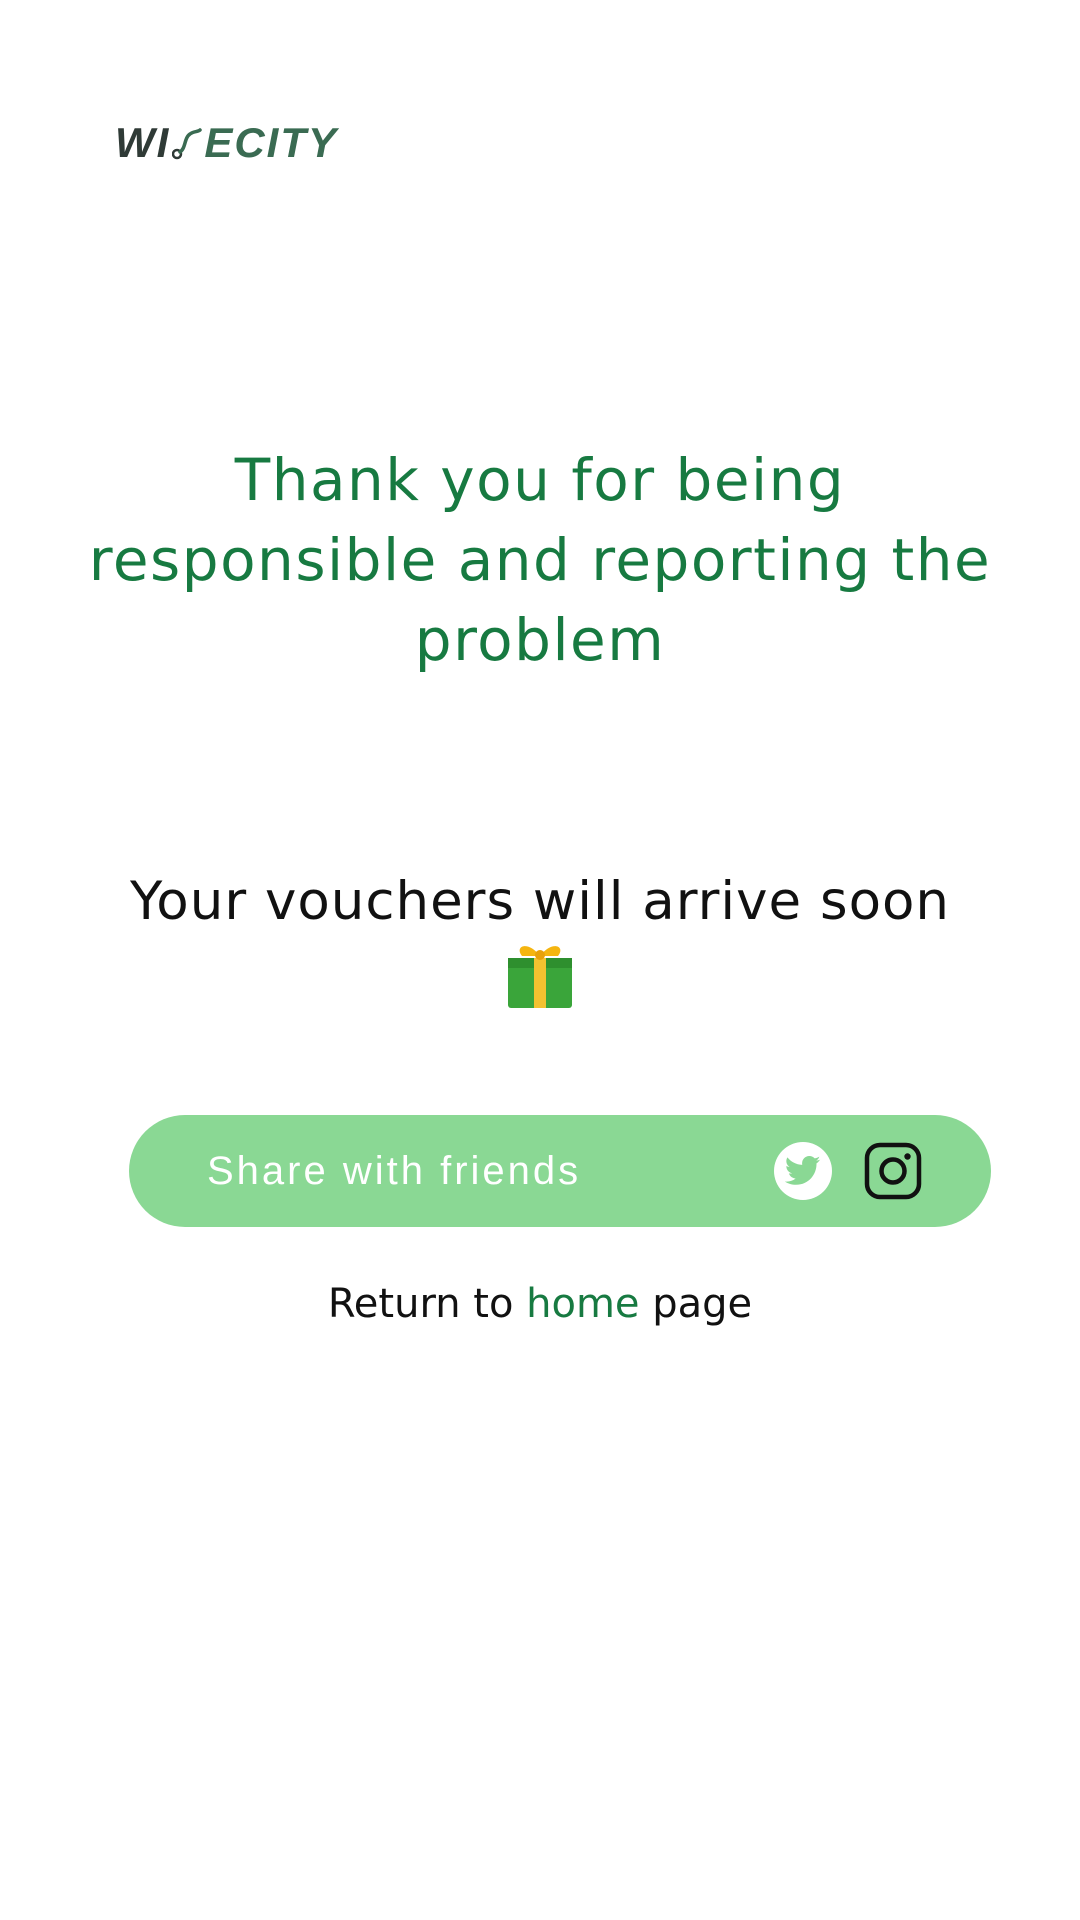 The width and height of the screenshot is (1080, 1920). I want to click on return-to-home-text: Return to home page, so click(540, 1304).